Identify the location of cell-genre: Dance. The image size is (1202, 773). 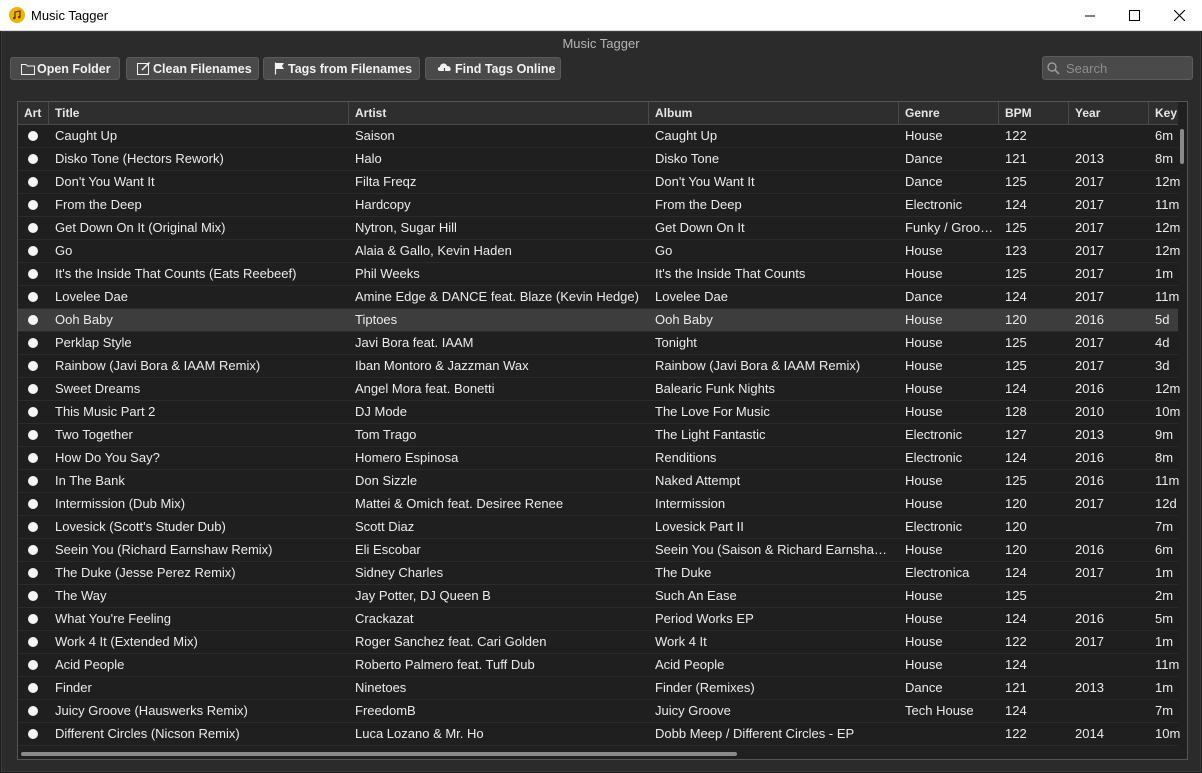
(924, 158).